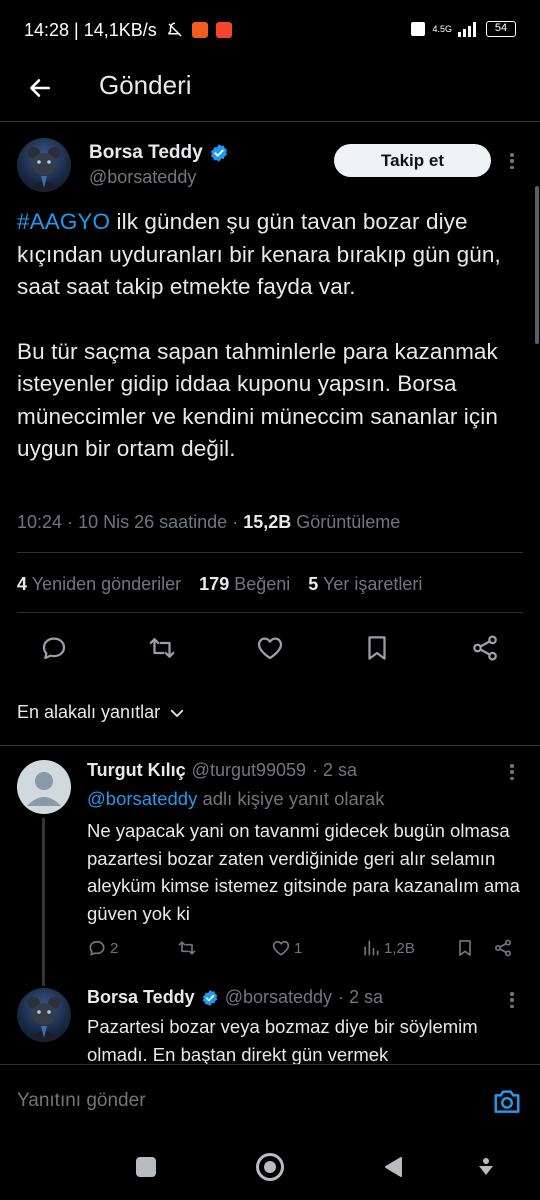  I want to click on reply-repost-button, so click(187, 948).